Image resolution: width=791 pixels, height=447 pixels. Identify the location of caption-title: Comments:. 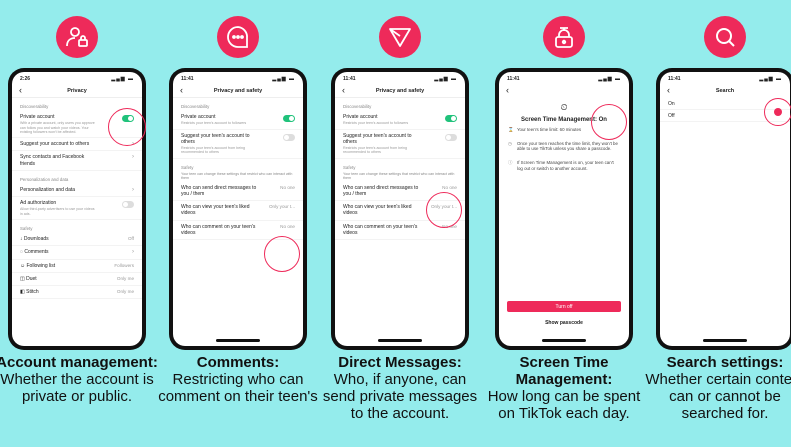
(238, 362).